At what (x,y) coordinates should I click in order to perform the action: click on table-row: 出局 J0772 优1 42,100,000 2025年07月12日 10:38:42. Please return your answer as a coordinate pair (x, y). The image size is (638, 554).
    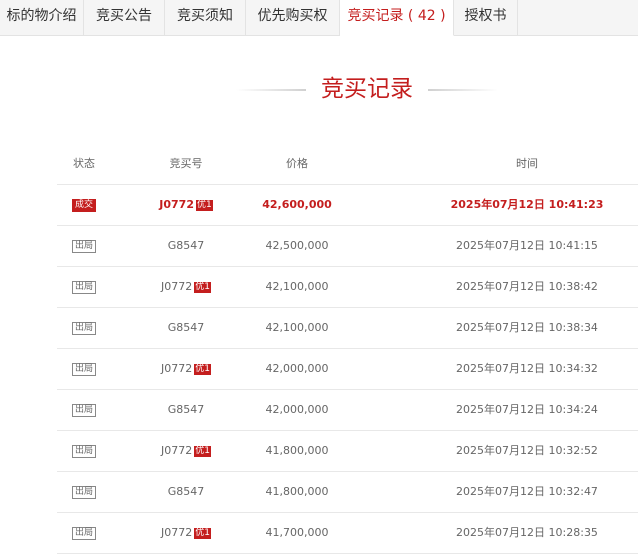
    Looking at the image, I should click on (347, 287).